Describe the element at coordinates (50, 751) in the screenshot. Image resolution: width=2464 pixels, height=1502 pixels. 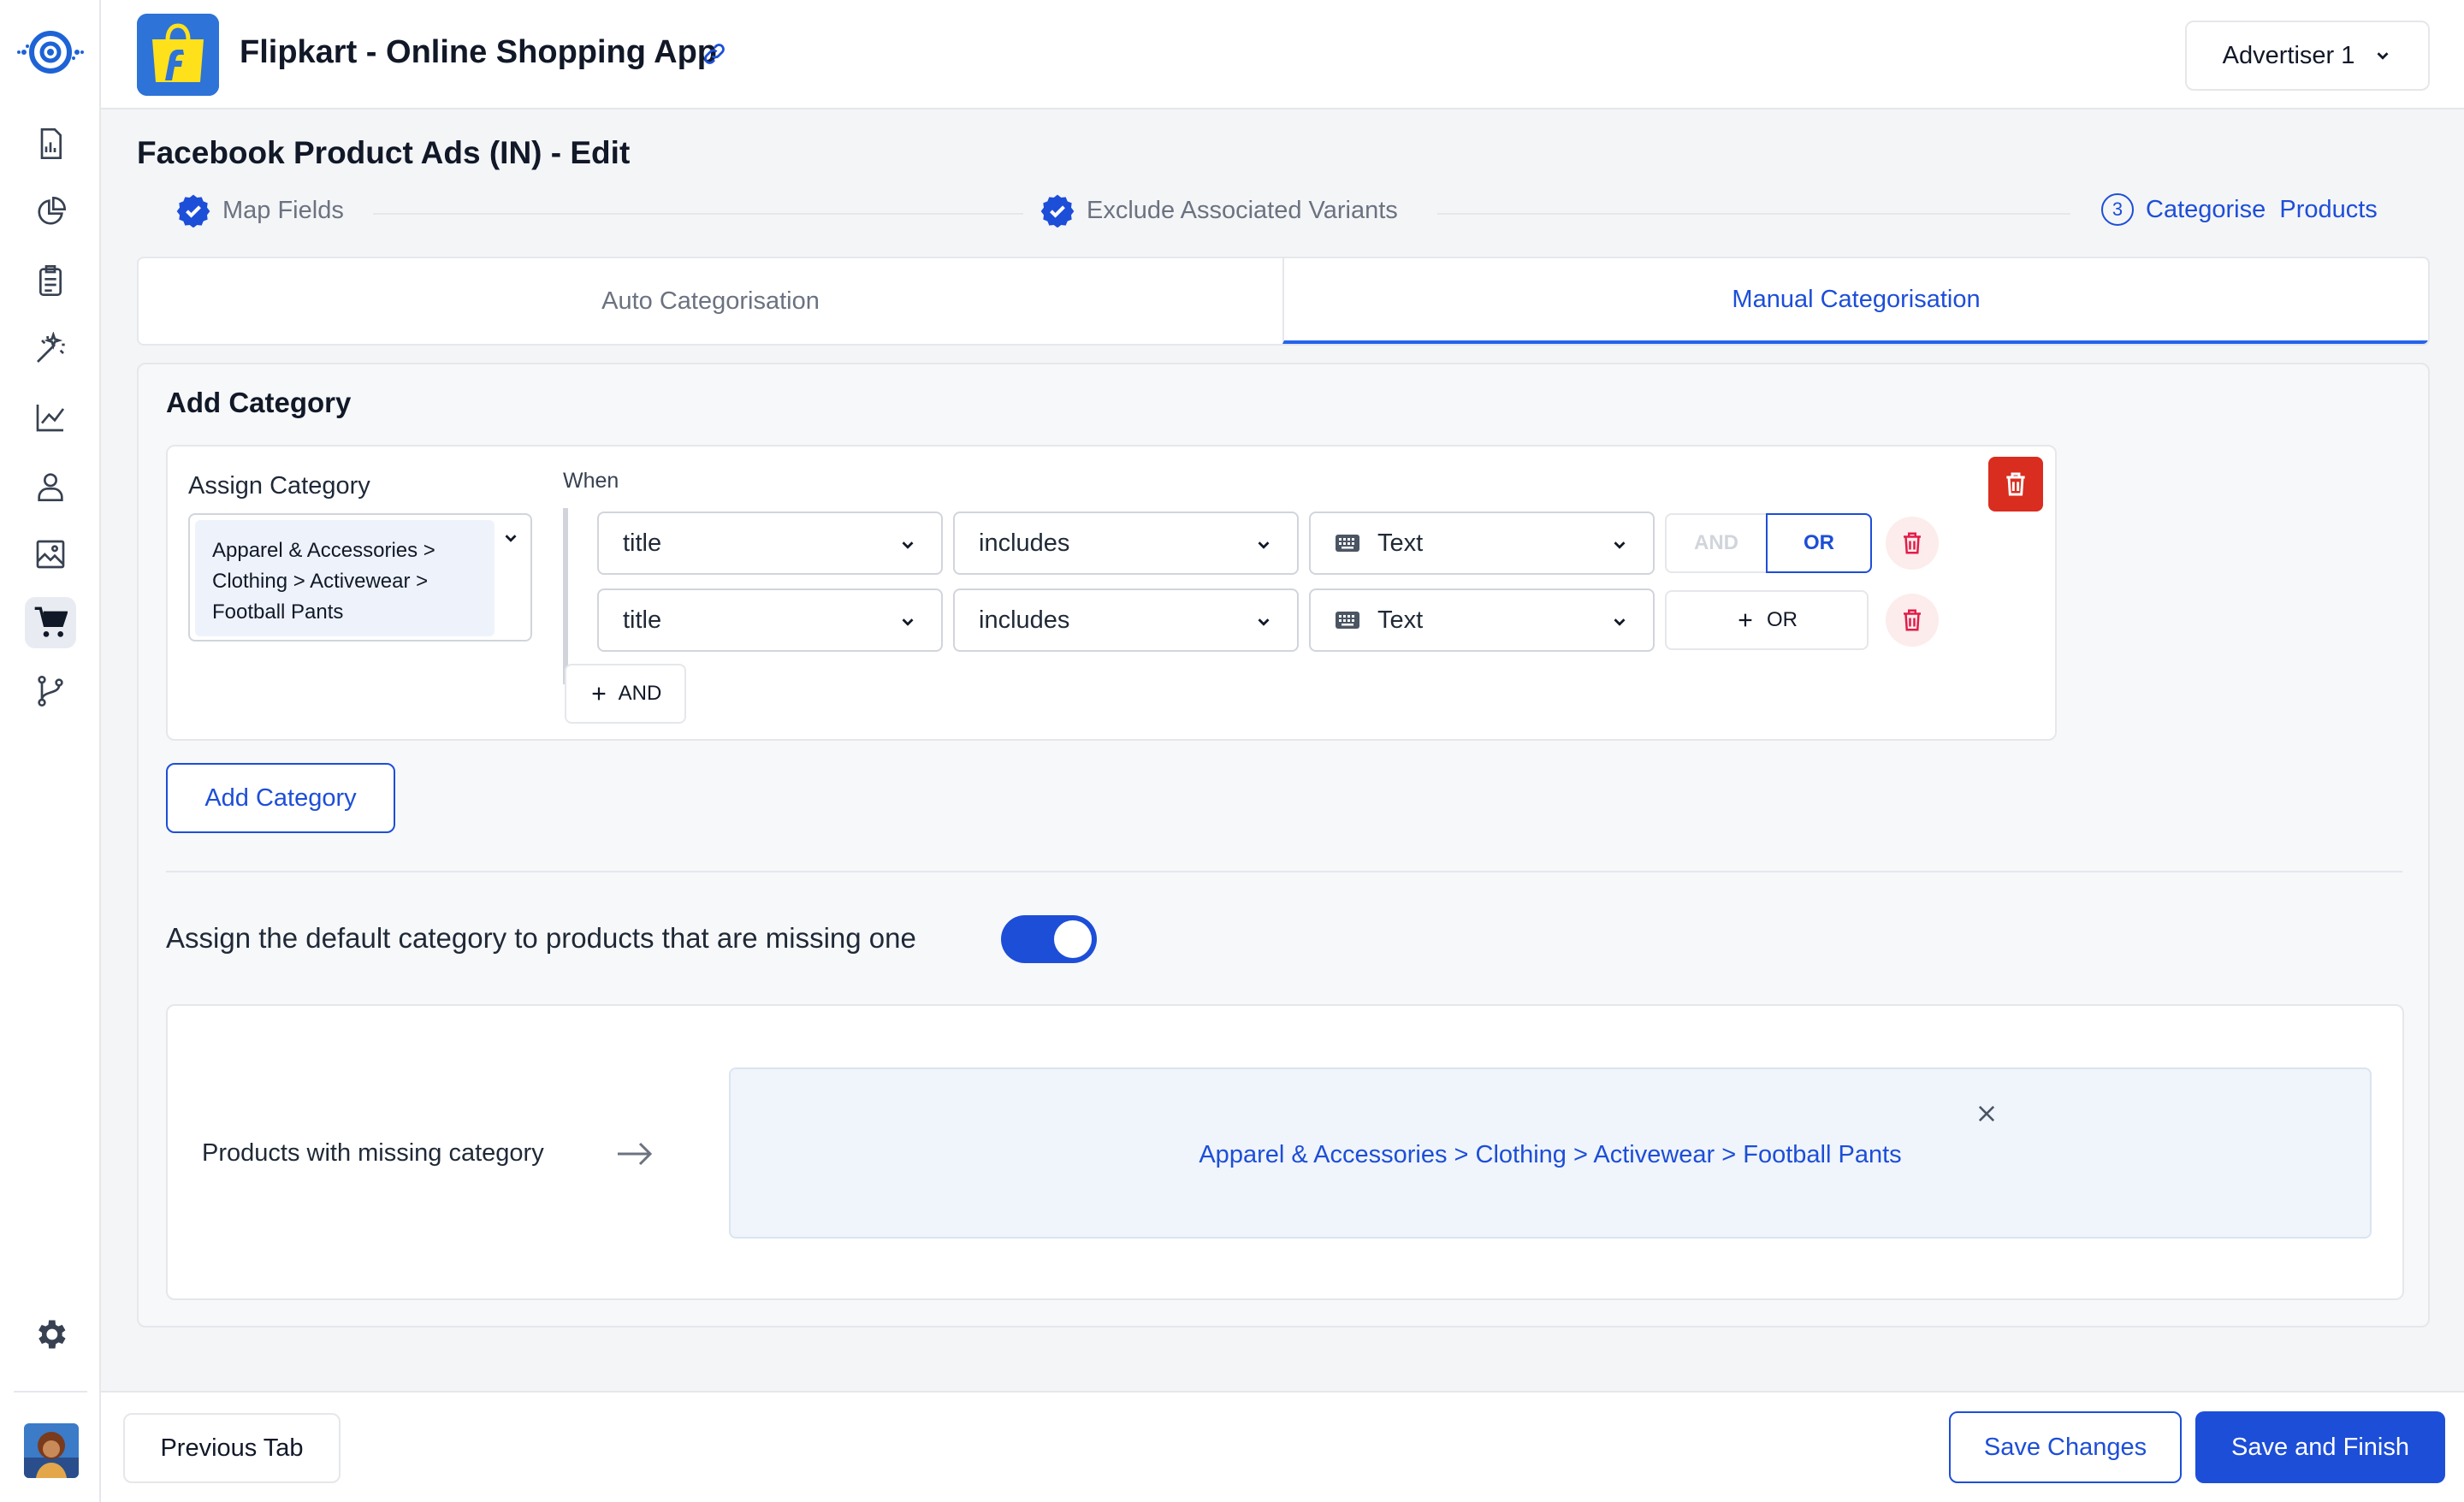
I see `sidebar` at that location.